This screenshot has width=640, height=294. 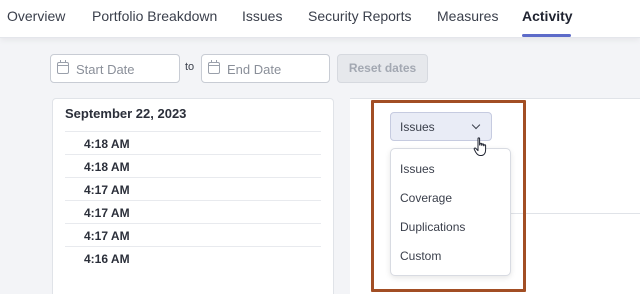 I want to click on tab-activity: Activity, so click(x=547, y=16).